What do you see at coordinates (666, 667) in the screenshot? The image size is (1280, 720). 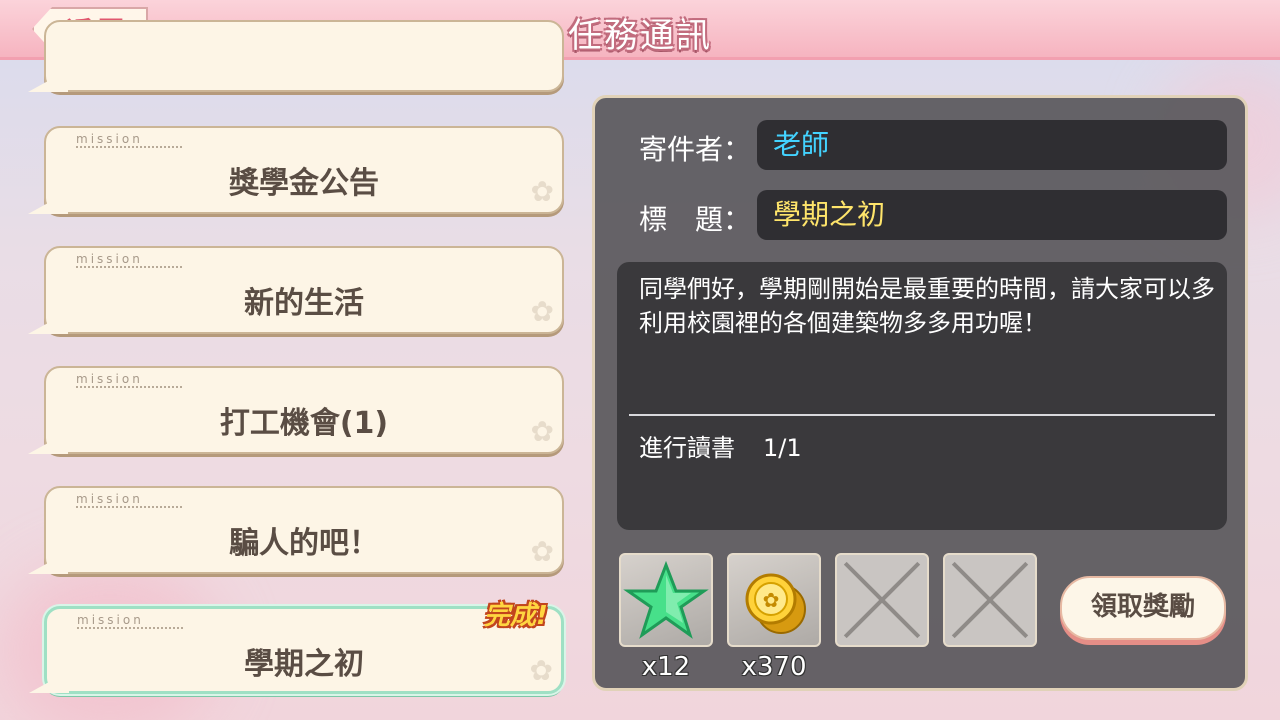 I see `reward-count: x12` at bounding box center [666, 667].